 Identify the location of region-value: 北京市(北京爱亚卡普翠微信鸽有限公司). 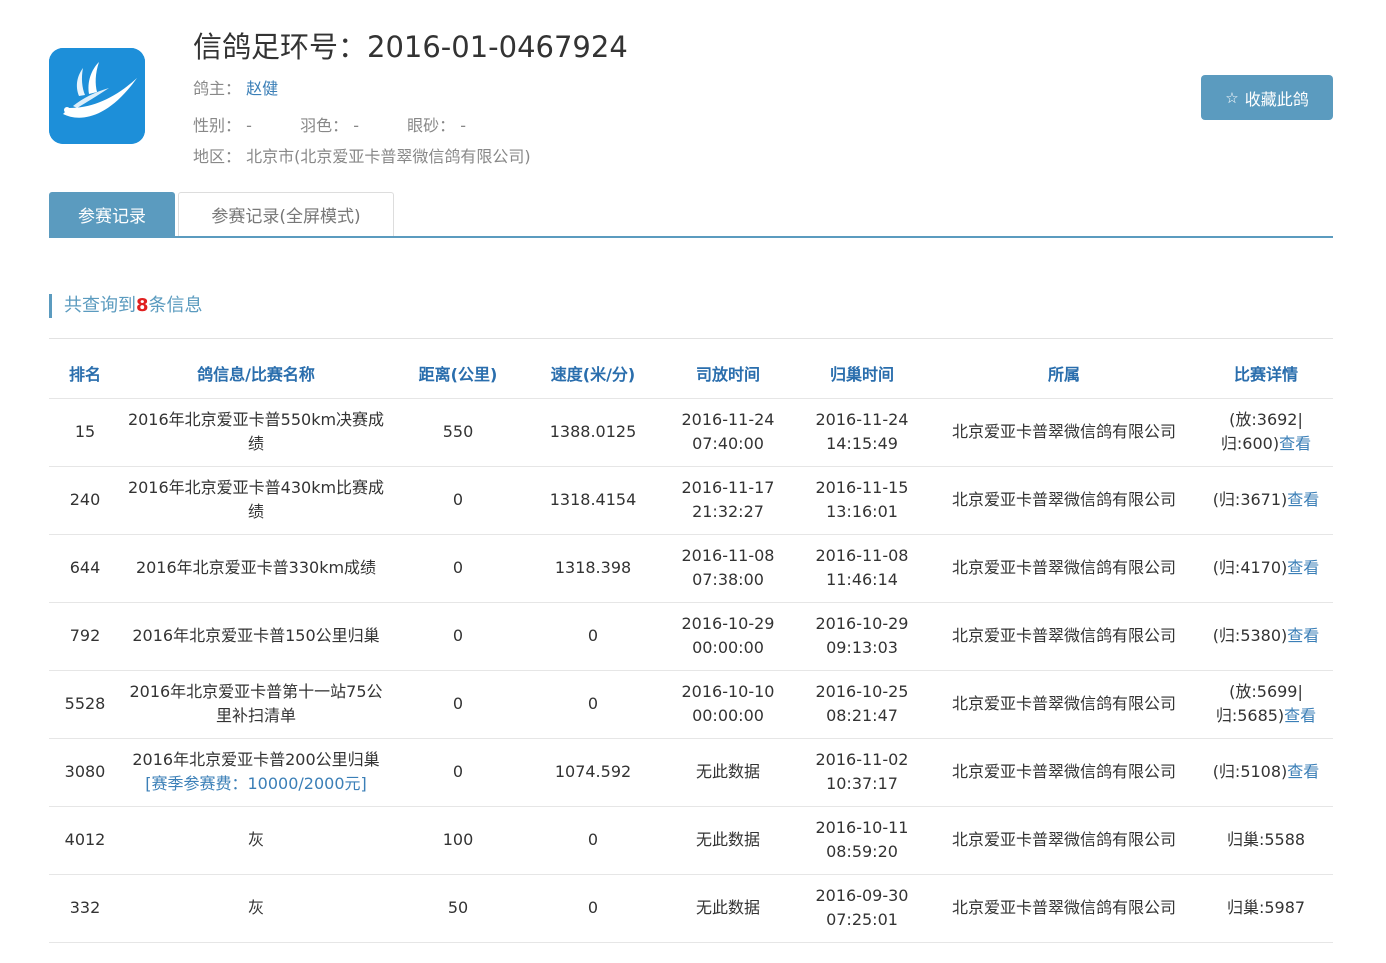
(388, 156).